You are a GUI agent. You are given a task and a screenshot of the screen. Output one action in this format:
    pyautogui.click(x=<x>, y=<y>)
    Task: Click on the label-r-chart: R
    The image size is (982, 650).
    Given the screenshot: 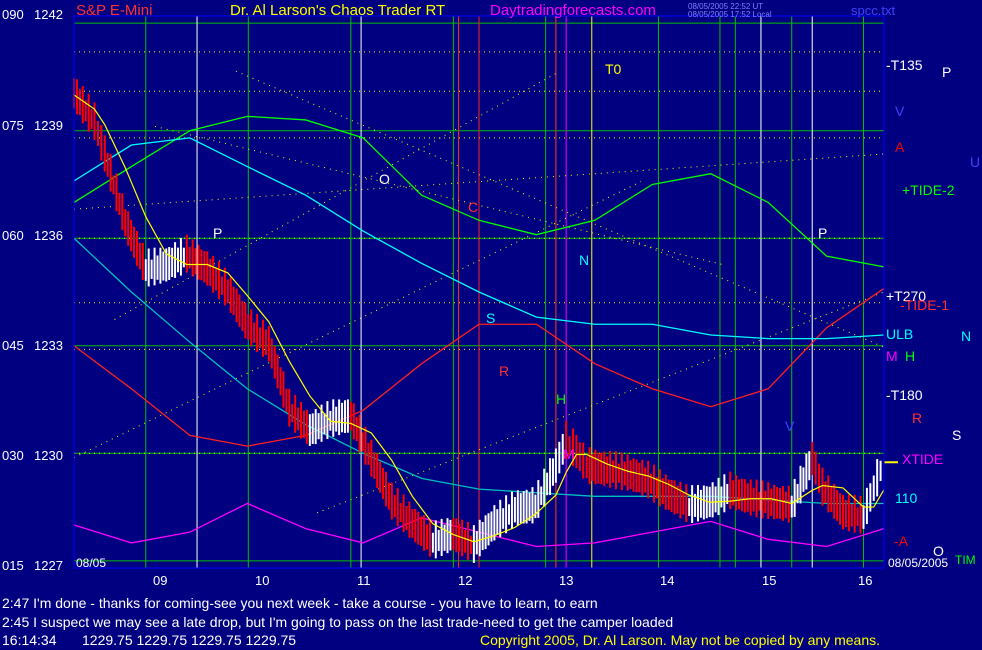 What is the action you would take?
    pyautogui.click(x=504, y=371)
    